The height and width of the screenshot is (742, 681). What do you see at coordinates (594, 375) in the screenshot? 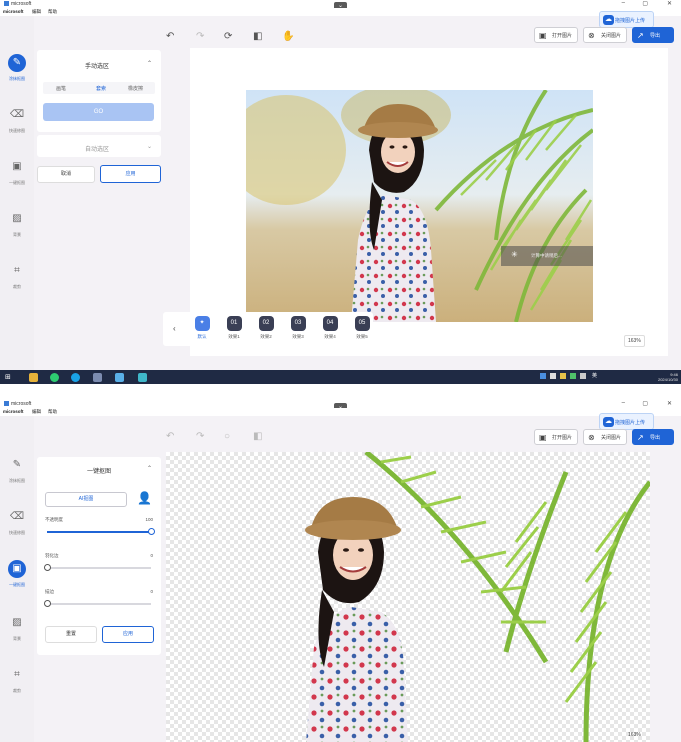
I see `ime-indicator: 英` at bounding box center [594, 375].